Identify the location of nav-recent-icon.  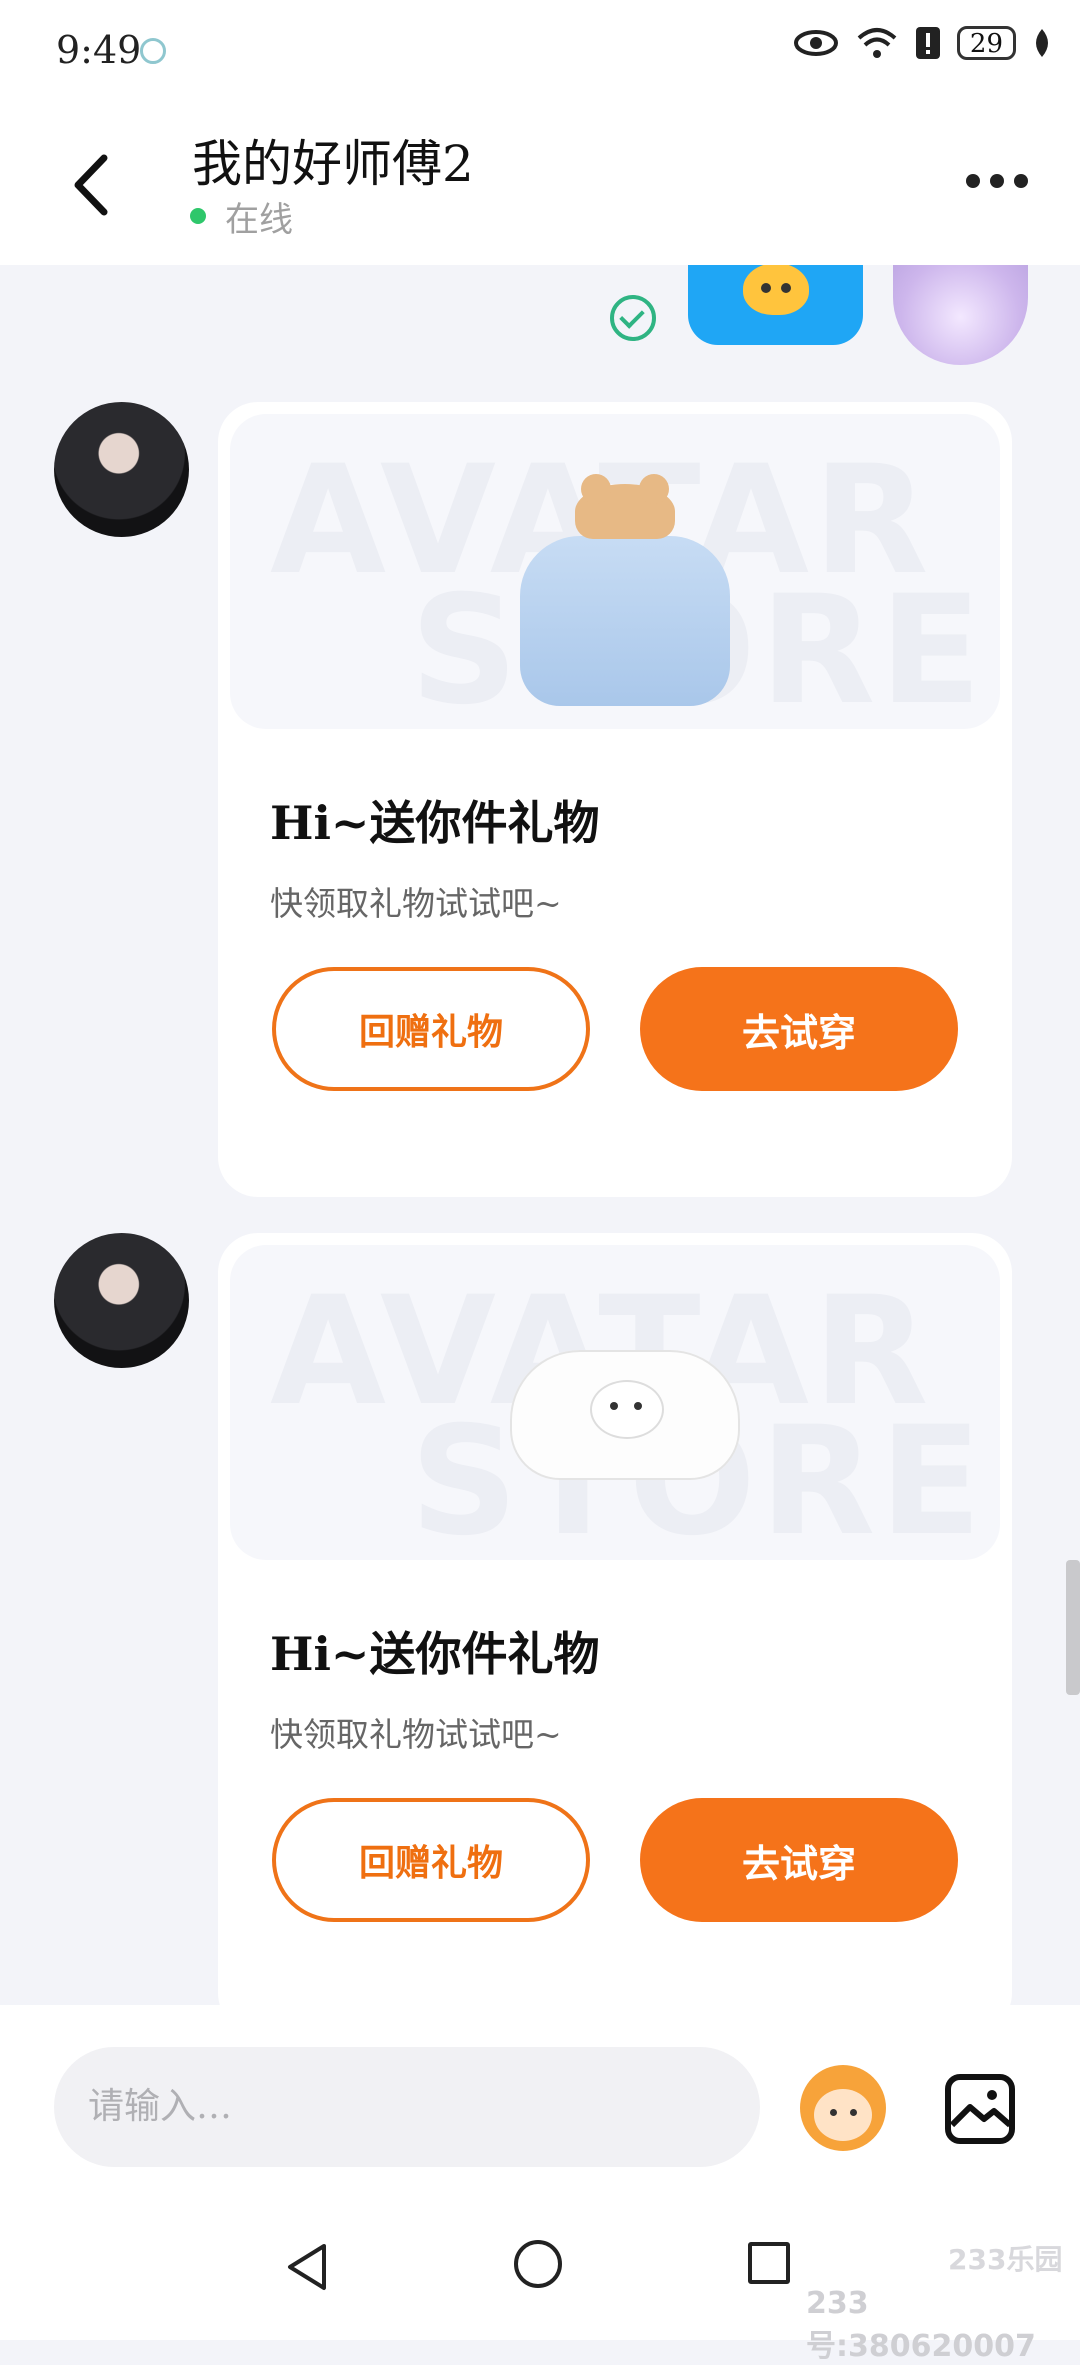
(769, 2263).